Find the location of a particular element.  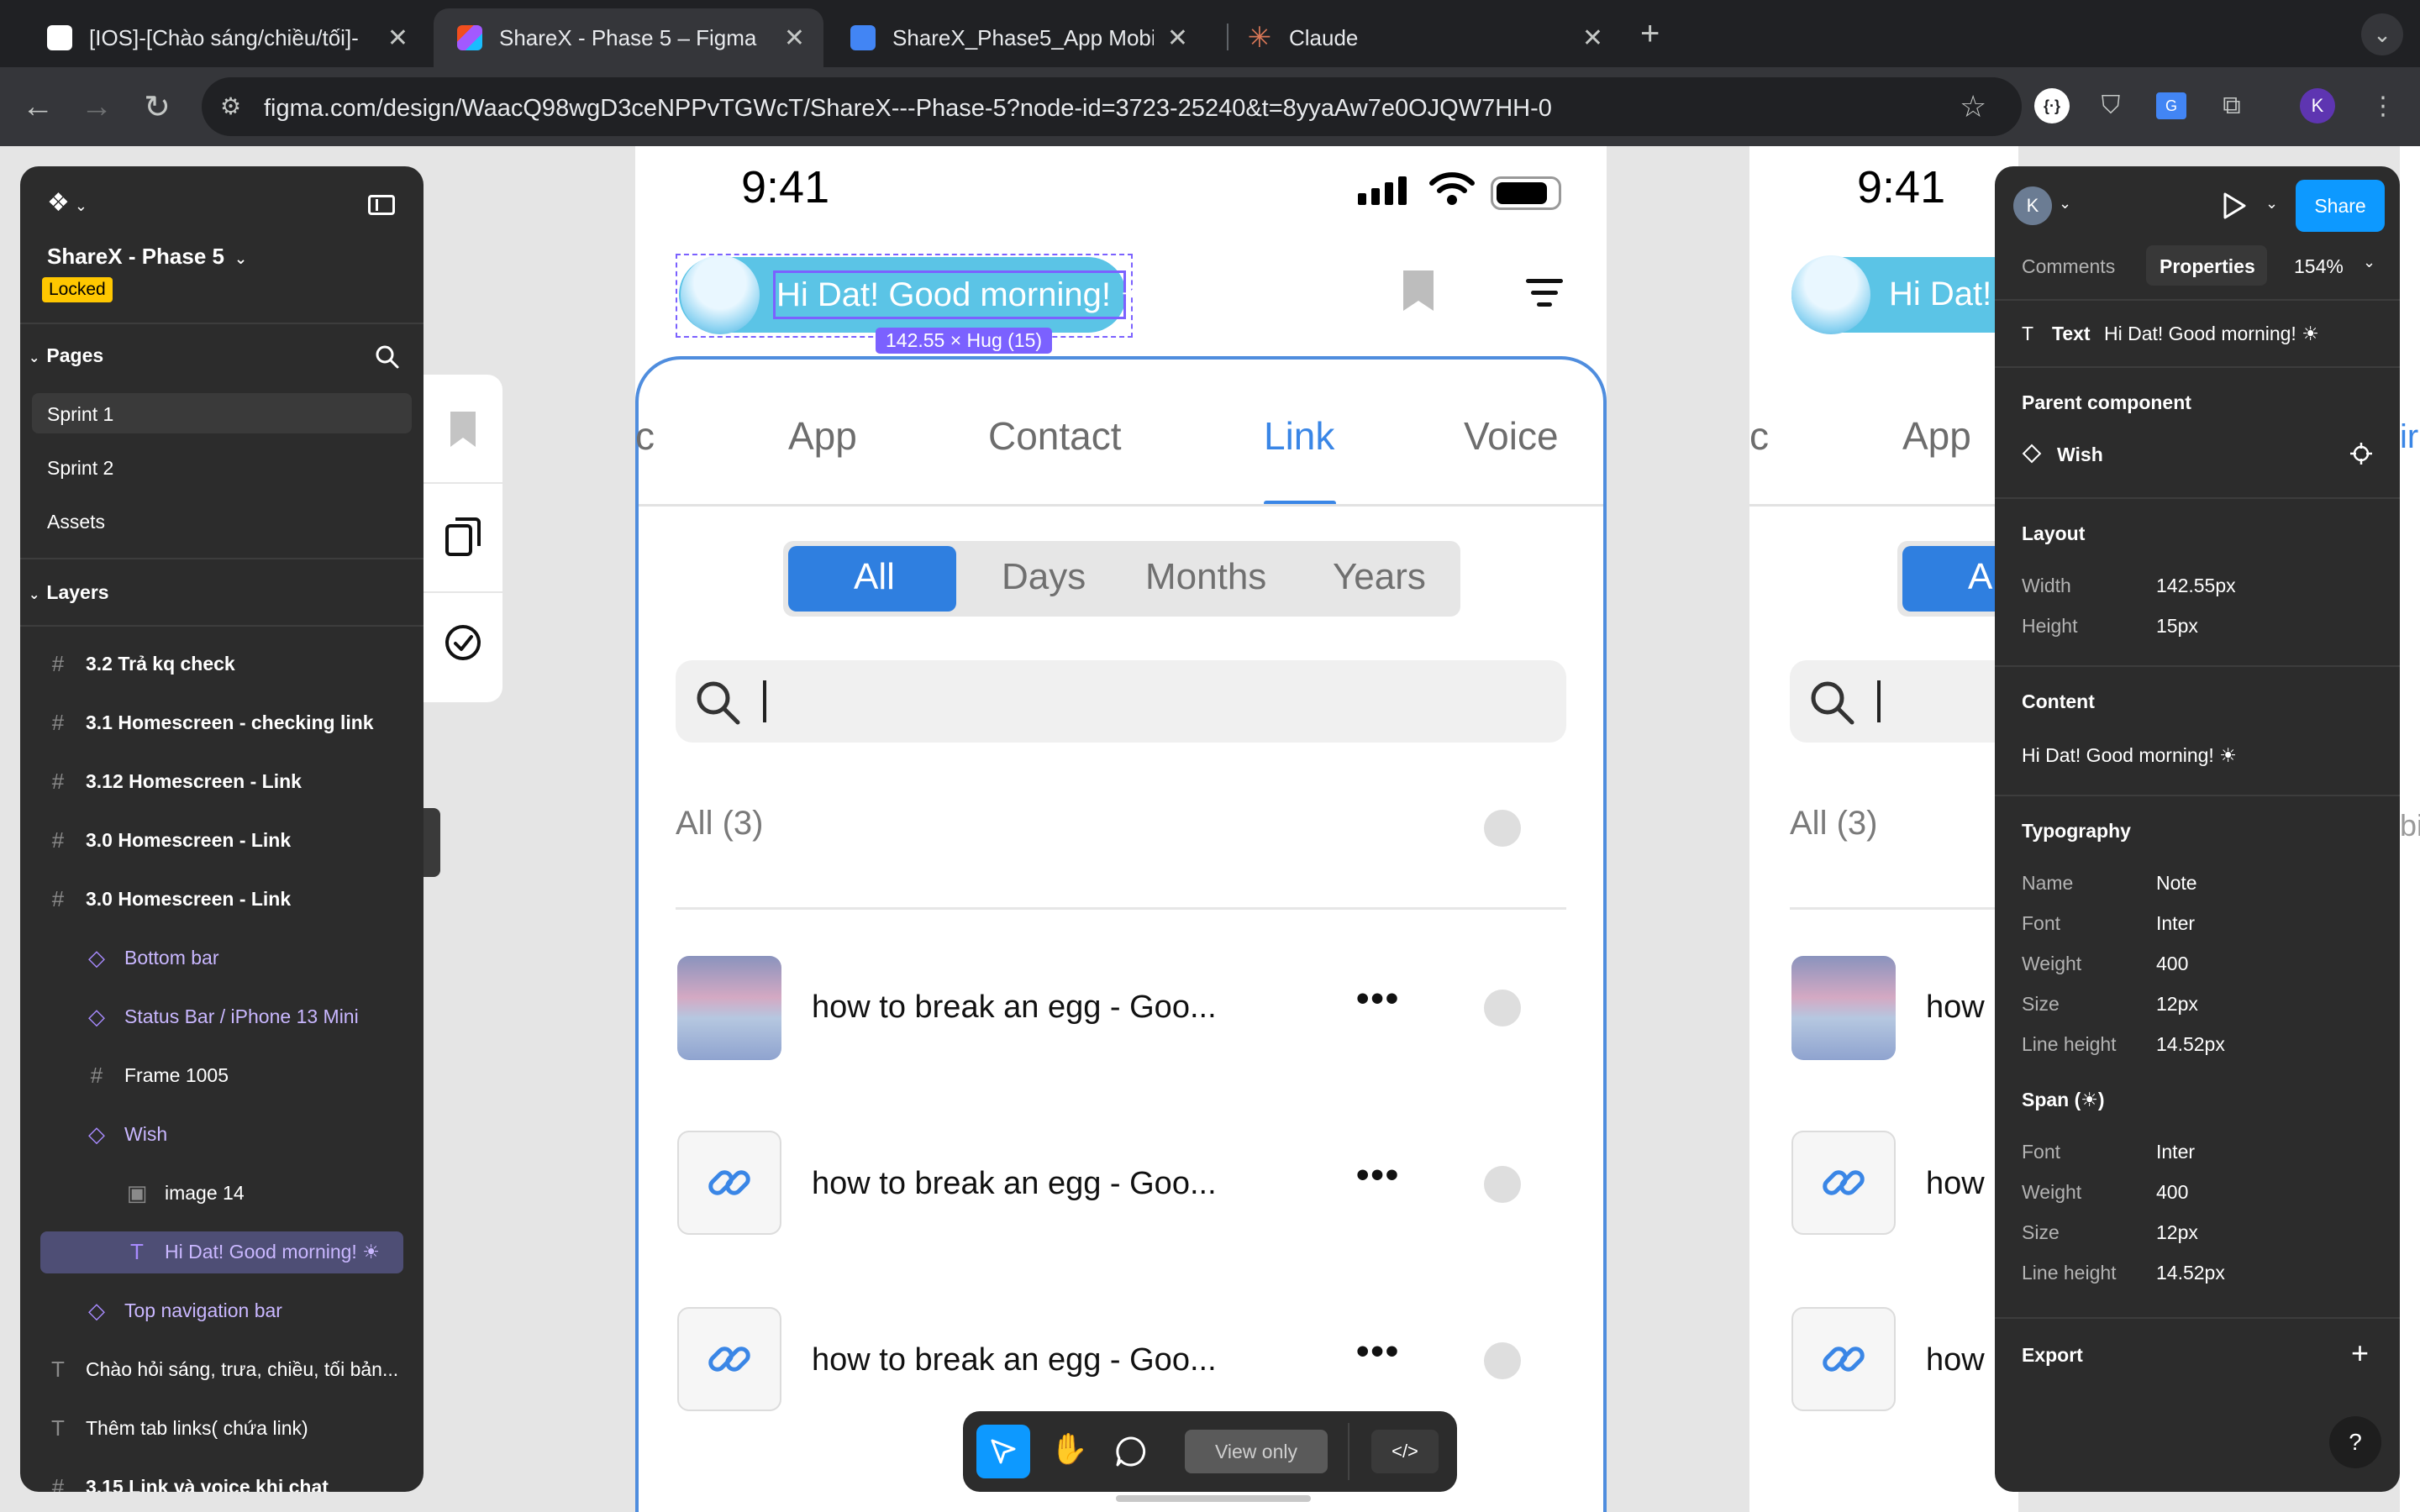

copy-icon is located at coordinates (463, 537).